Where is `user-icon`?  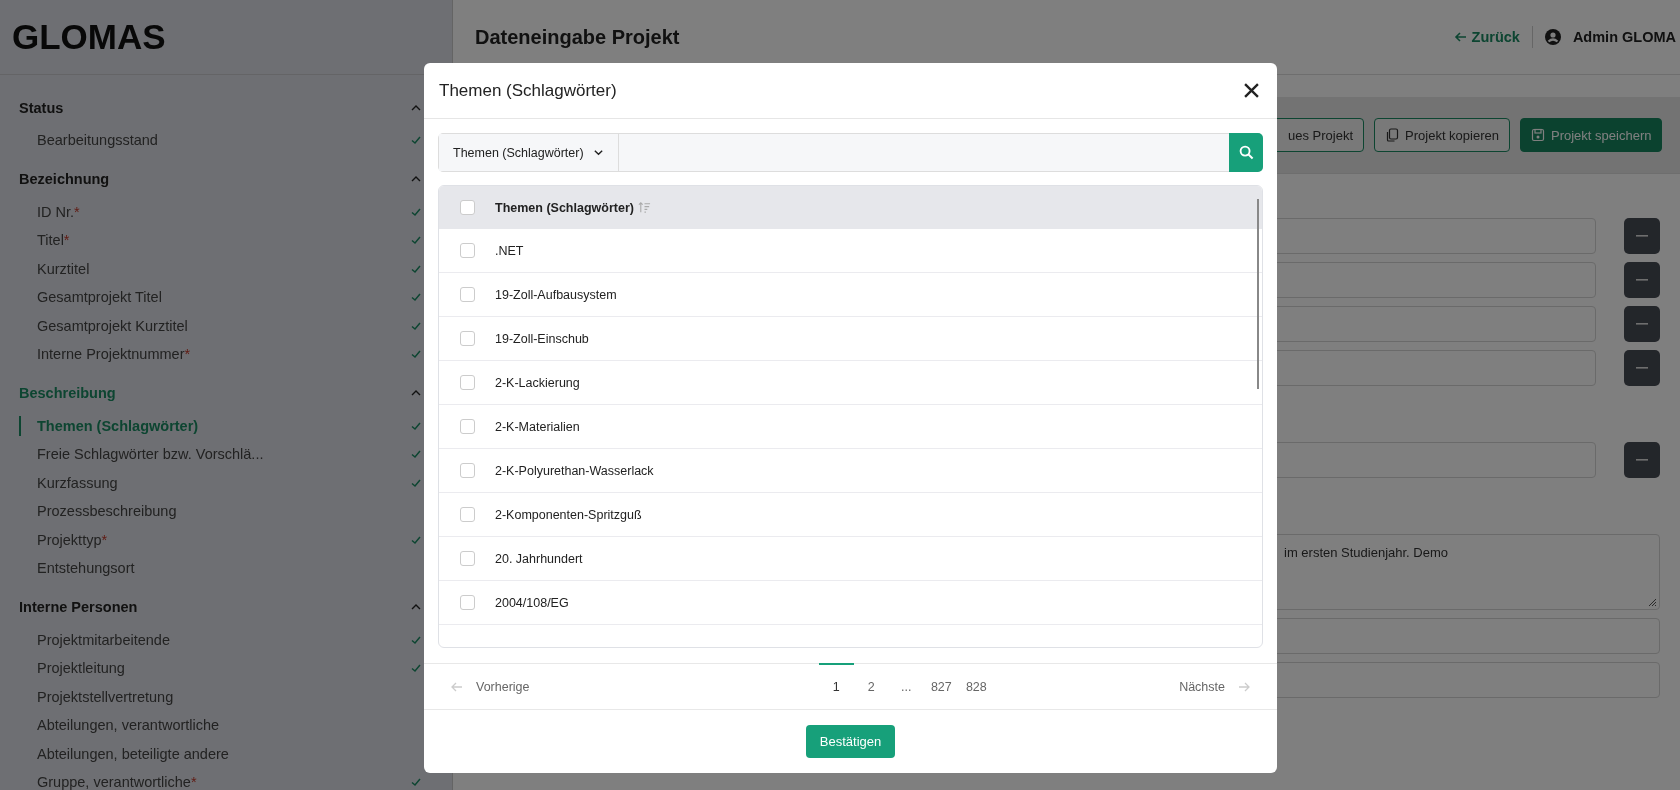 user-icon is located at coordinates (1552, 37).